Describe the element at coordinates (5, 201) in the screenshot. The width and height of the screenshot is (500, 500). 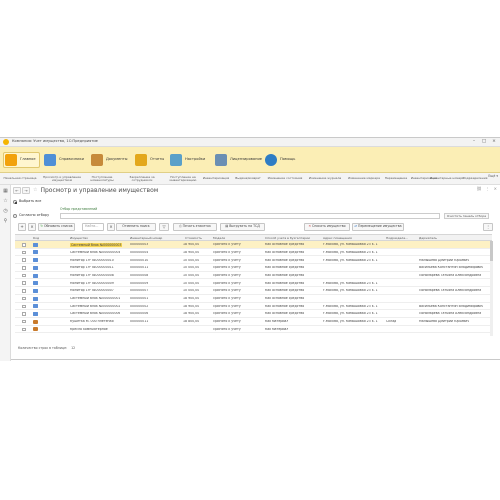
I see `star-icon: ☆` at that location.